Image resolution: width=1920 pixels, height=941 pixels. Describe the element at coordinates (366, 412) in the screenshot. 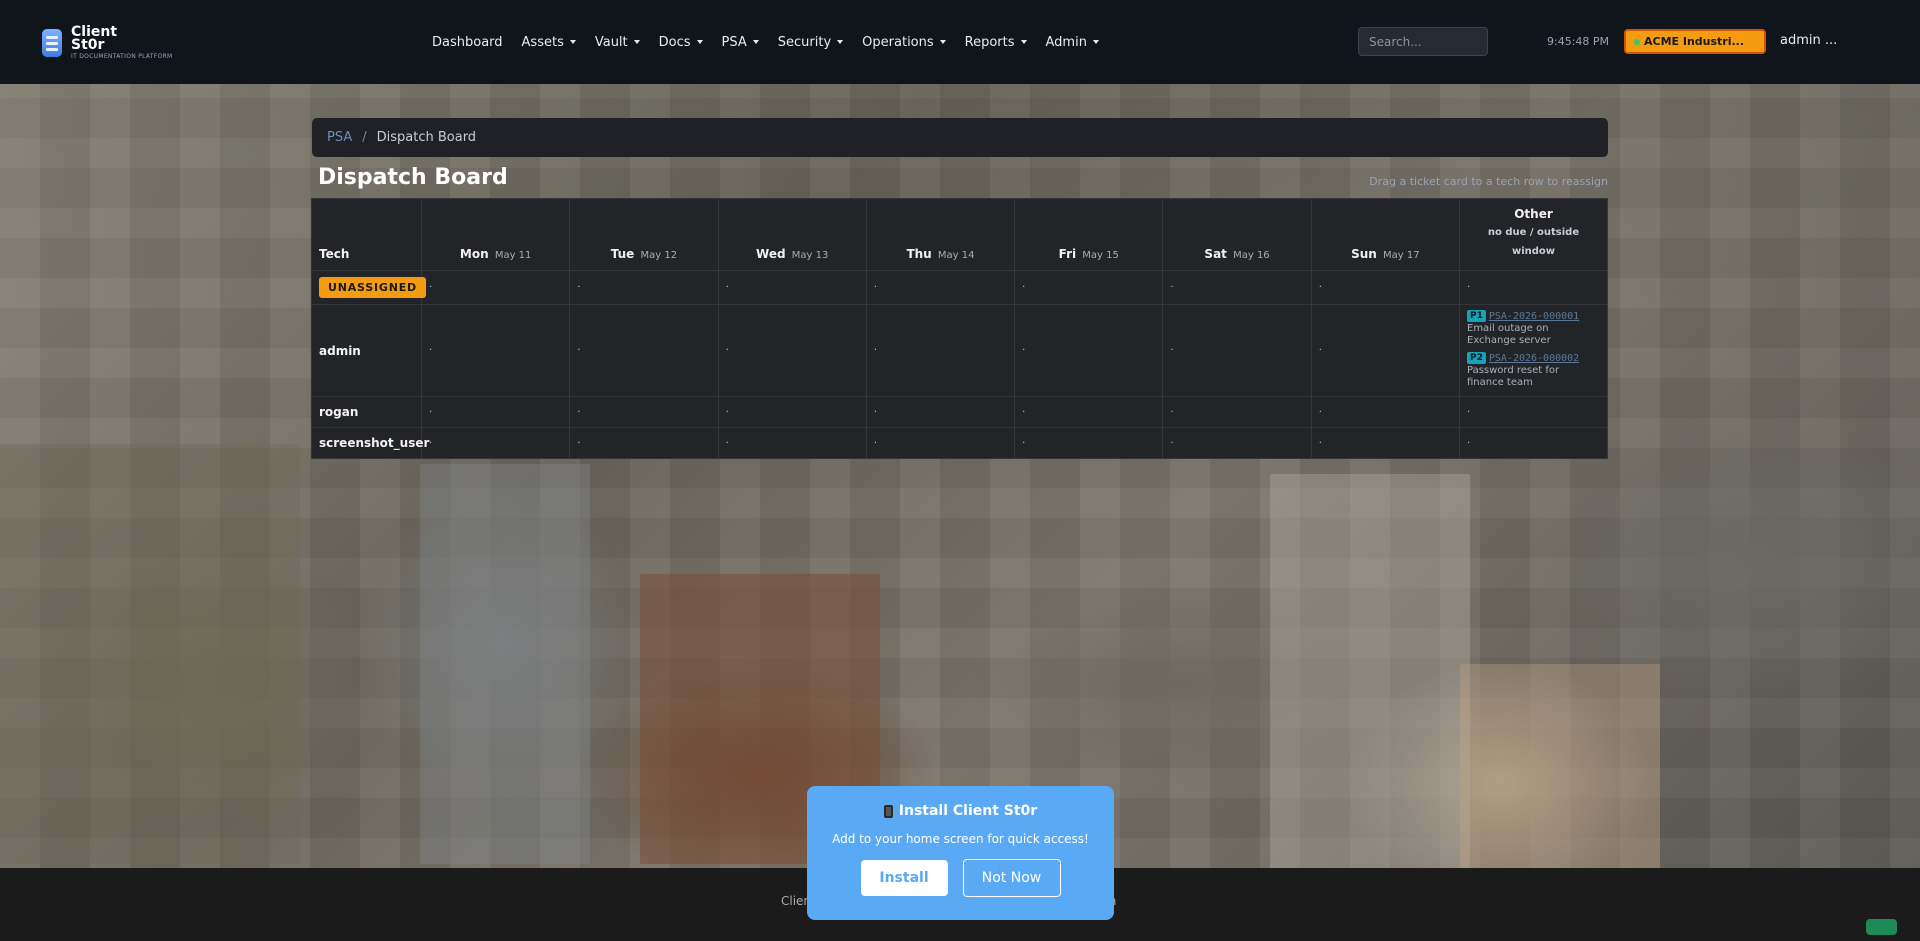

I see `tech-name: rogan` at that location.